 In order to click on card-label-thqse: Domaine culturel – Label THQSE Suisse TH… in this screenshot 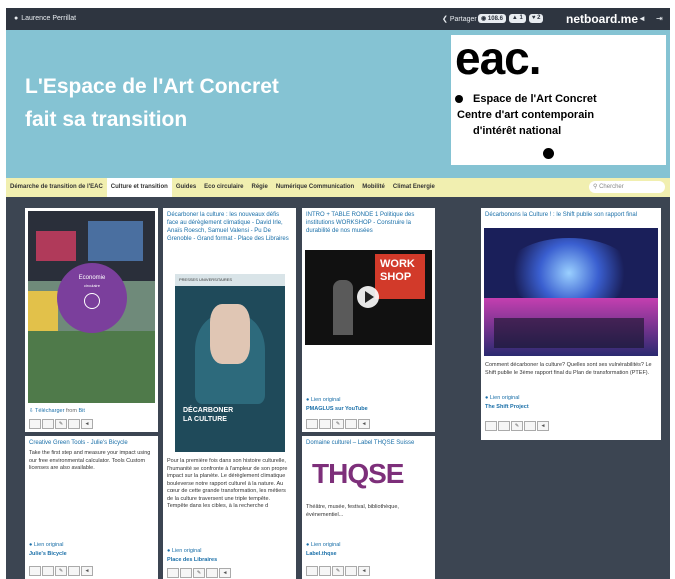, I will do `click(368, 507)`.